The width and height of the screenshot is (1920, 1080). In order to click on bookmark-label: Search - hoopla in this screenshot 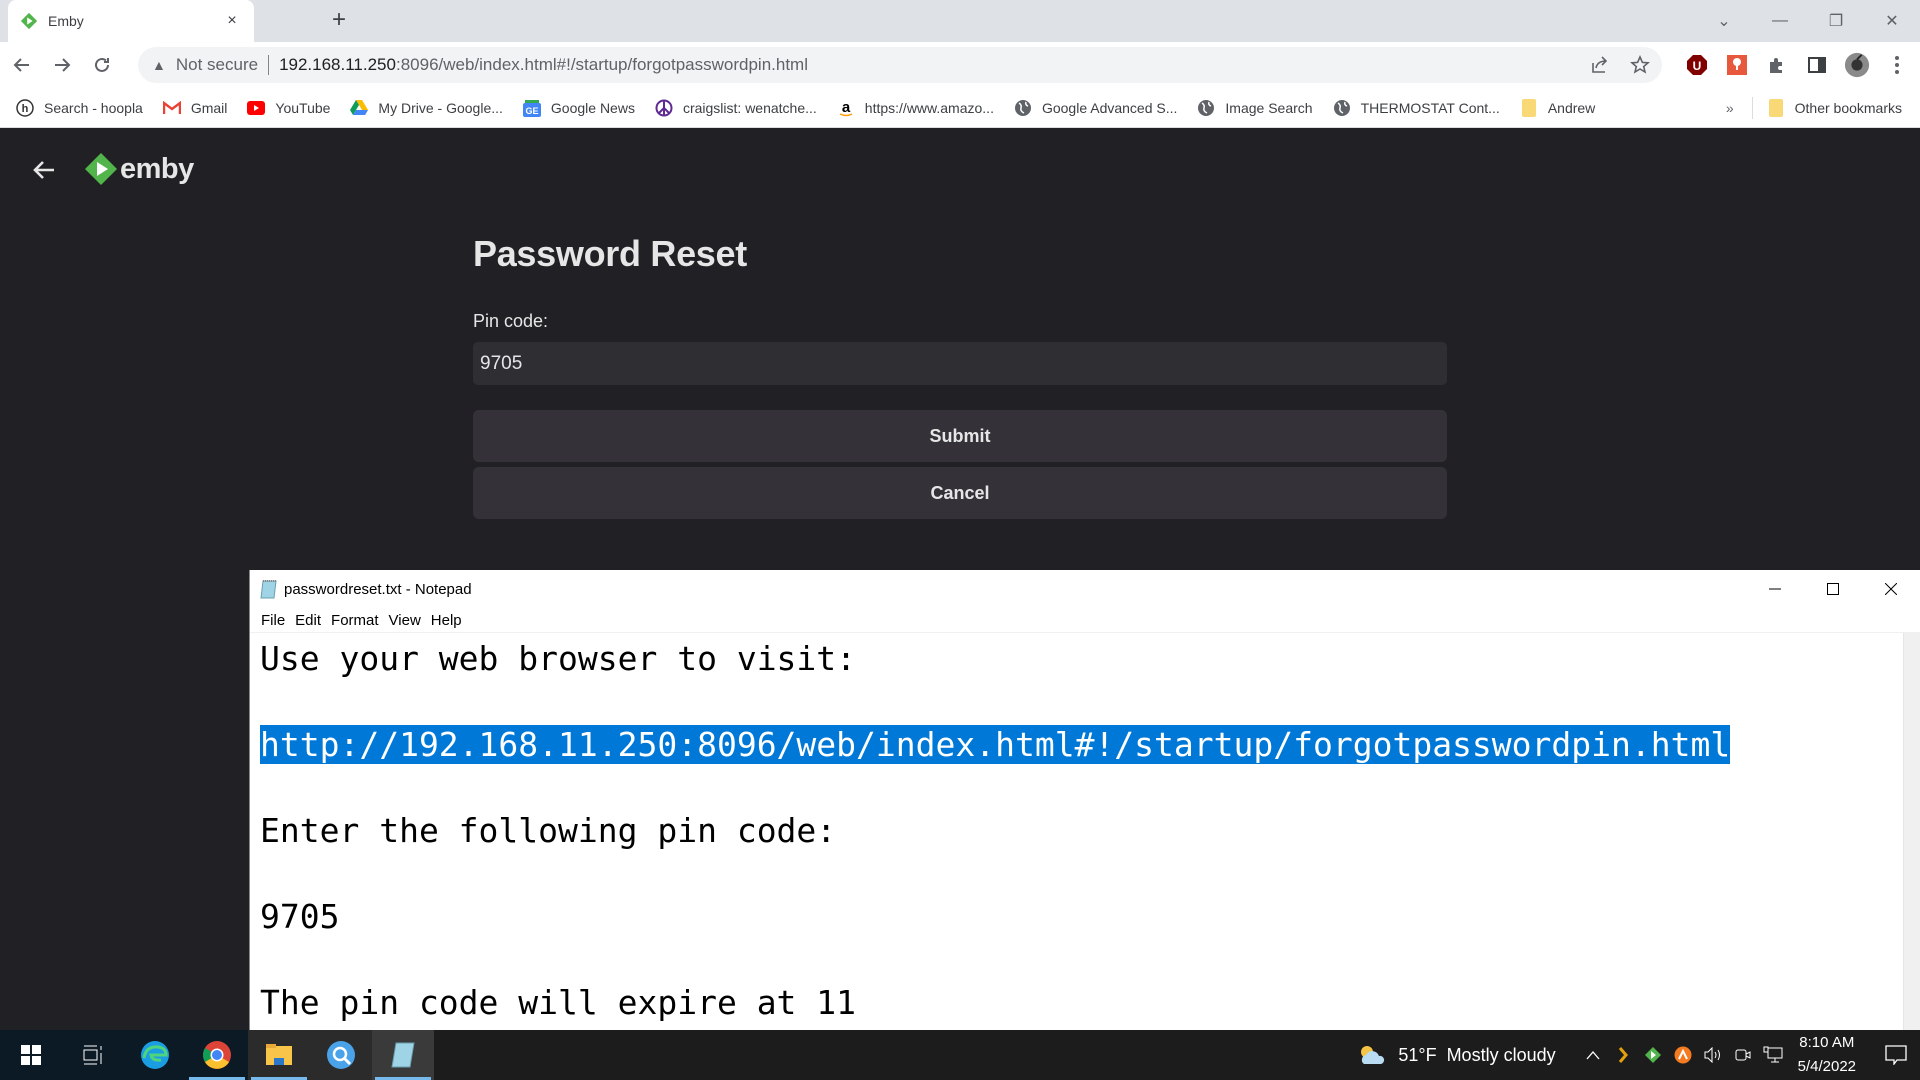, I will do `click(93, 107)`.